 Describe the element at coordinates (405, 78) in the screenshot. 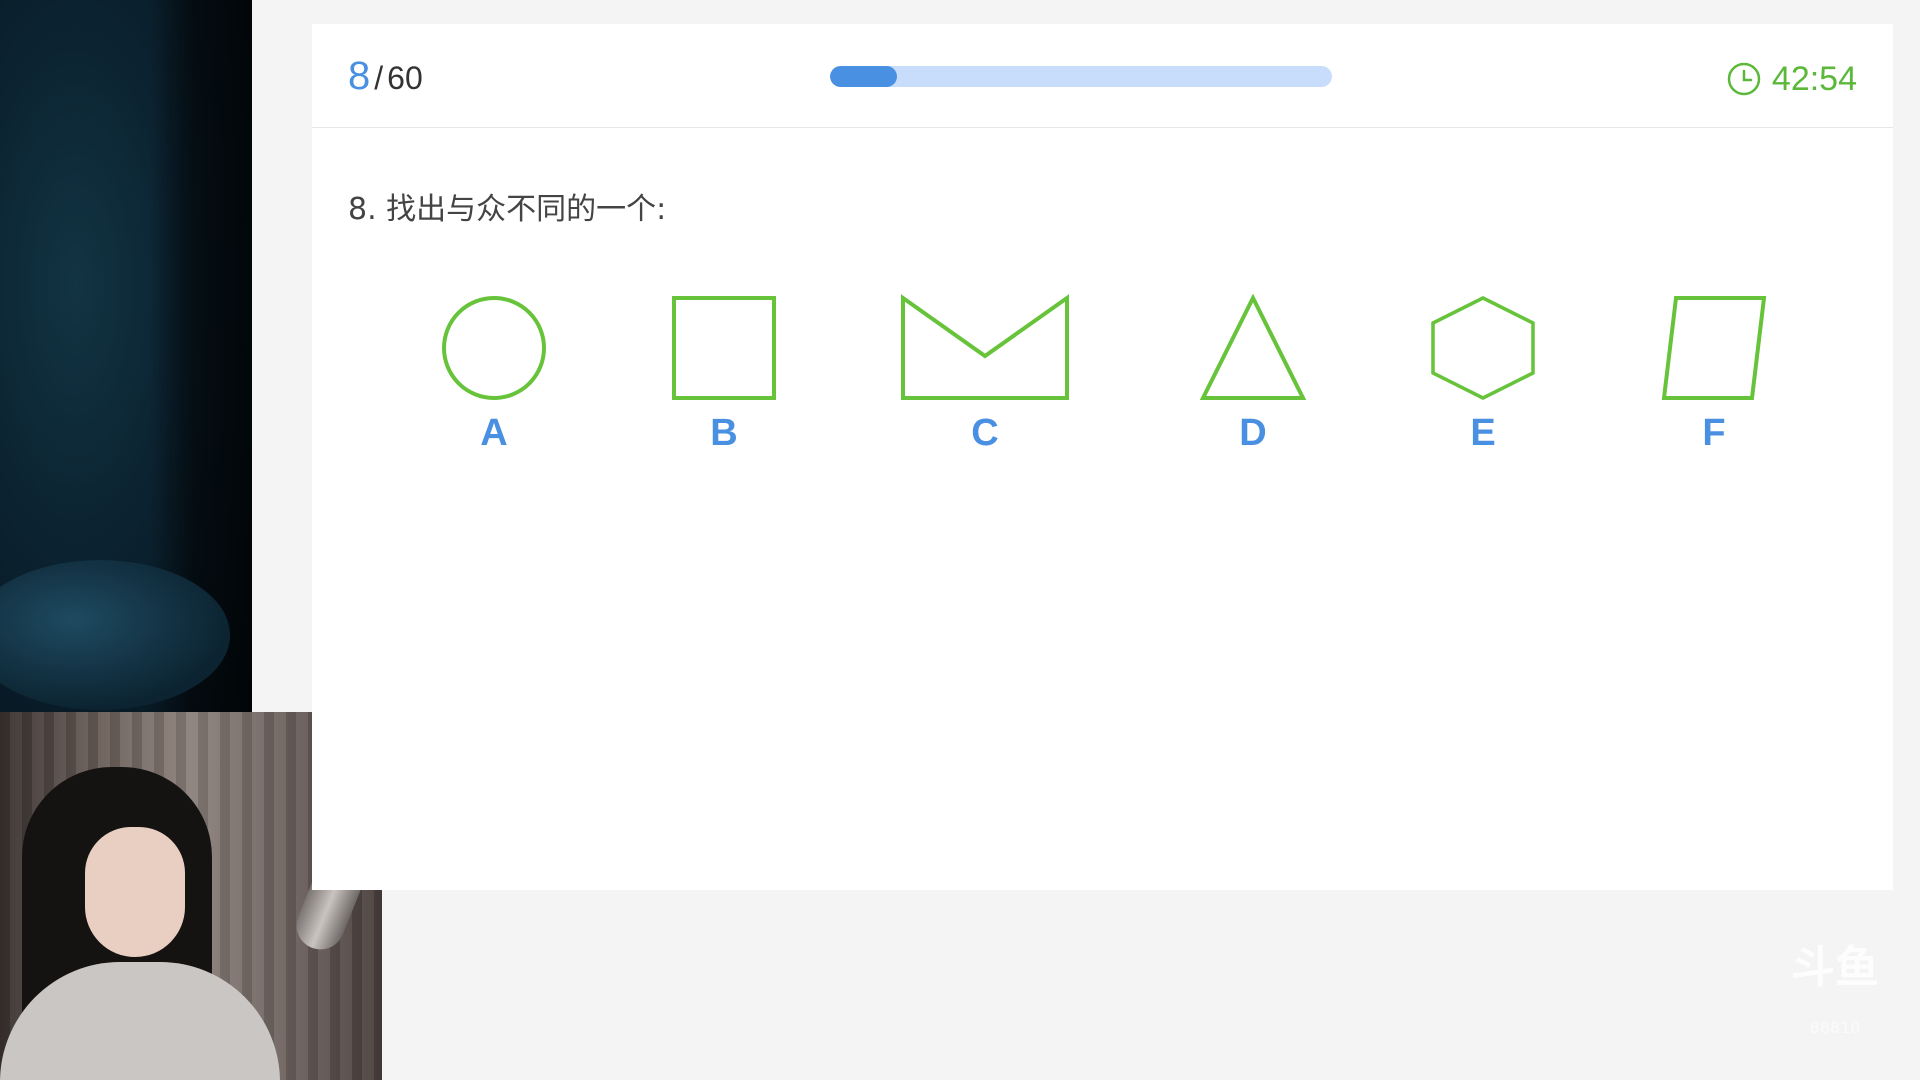

I see `total-questions: 60` at that location.